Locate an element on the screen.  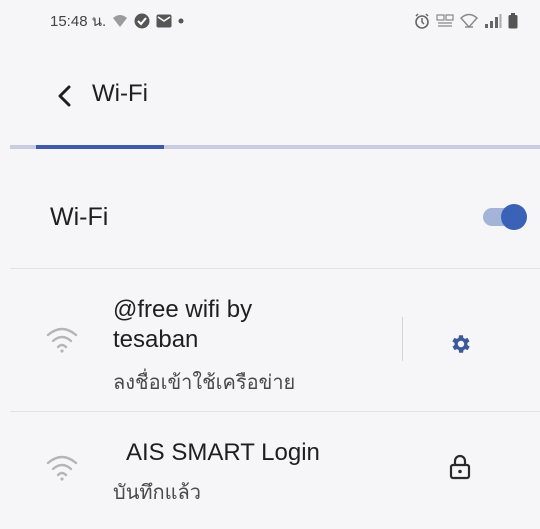
row-separator is located at coordinates (402, 339).